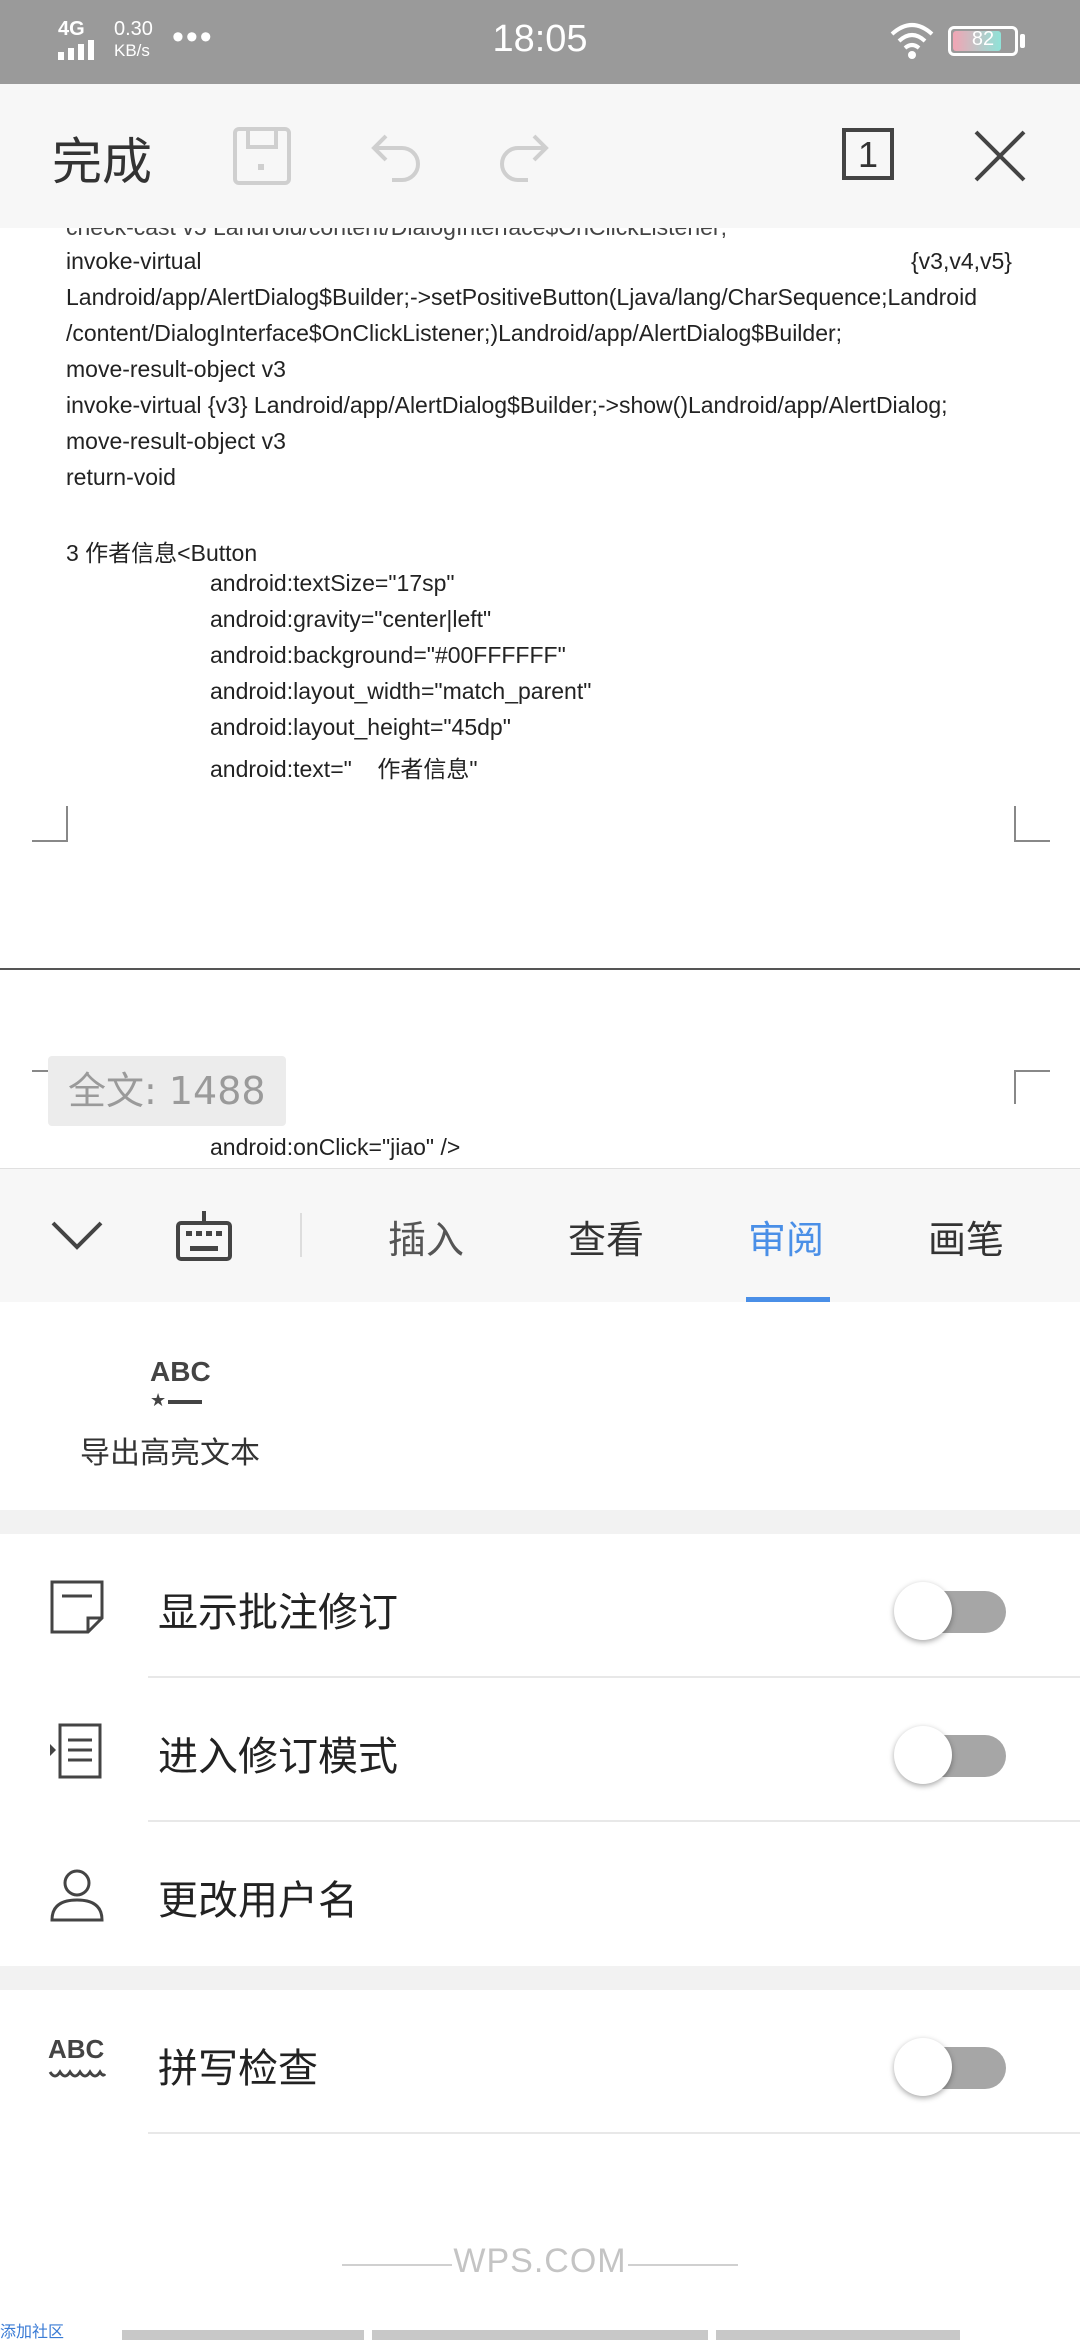 This screenshot has height=2342, width=1080. I want to click on underline-mark, so click(185, 1402).